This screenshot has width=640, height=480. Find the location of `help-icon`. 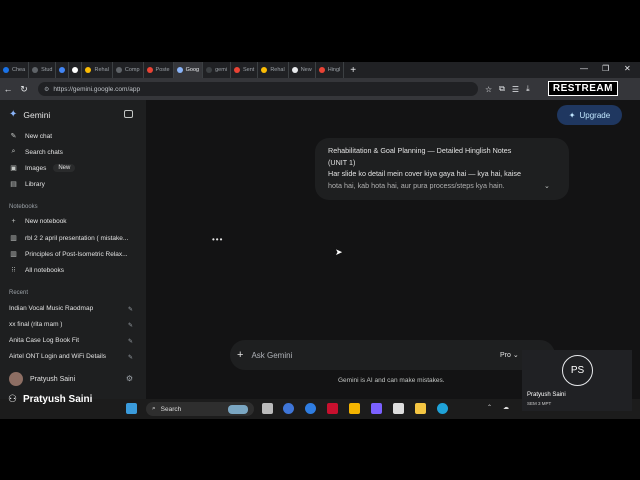

help-icon is located at coordinates (310, 408).